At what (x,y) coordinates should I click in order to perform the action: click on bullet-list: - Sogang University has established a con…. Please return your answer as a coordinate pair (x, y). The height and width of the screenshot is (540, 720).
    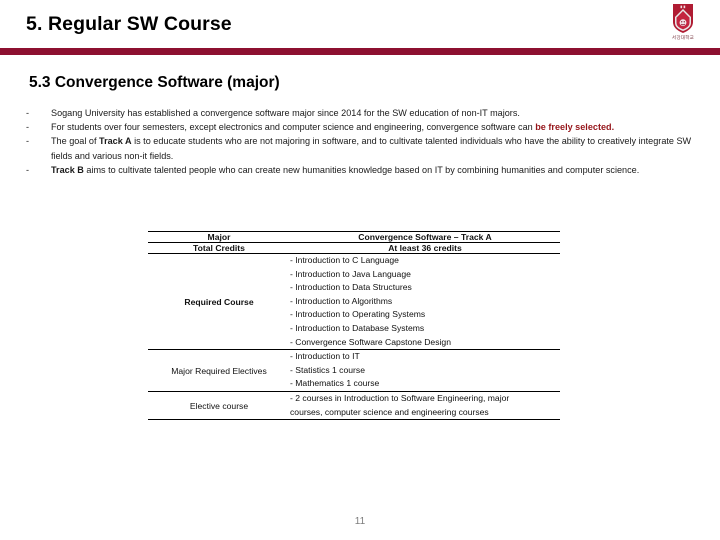
    Looking at the image, I should click on (361, 141).